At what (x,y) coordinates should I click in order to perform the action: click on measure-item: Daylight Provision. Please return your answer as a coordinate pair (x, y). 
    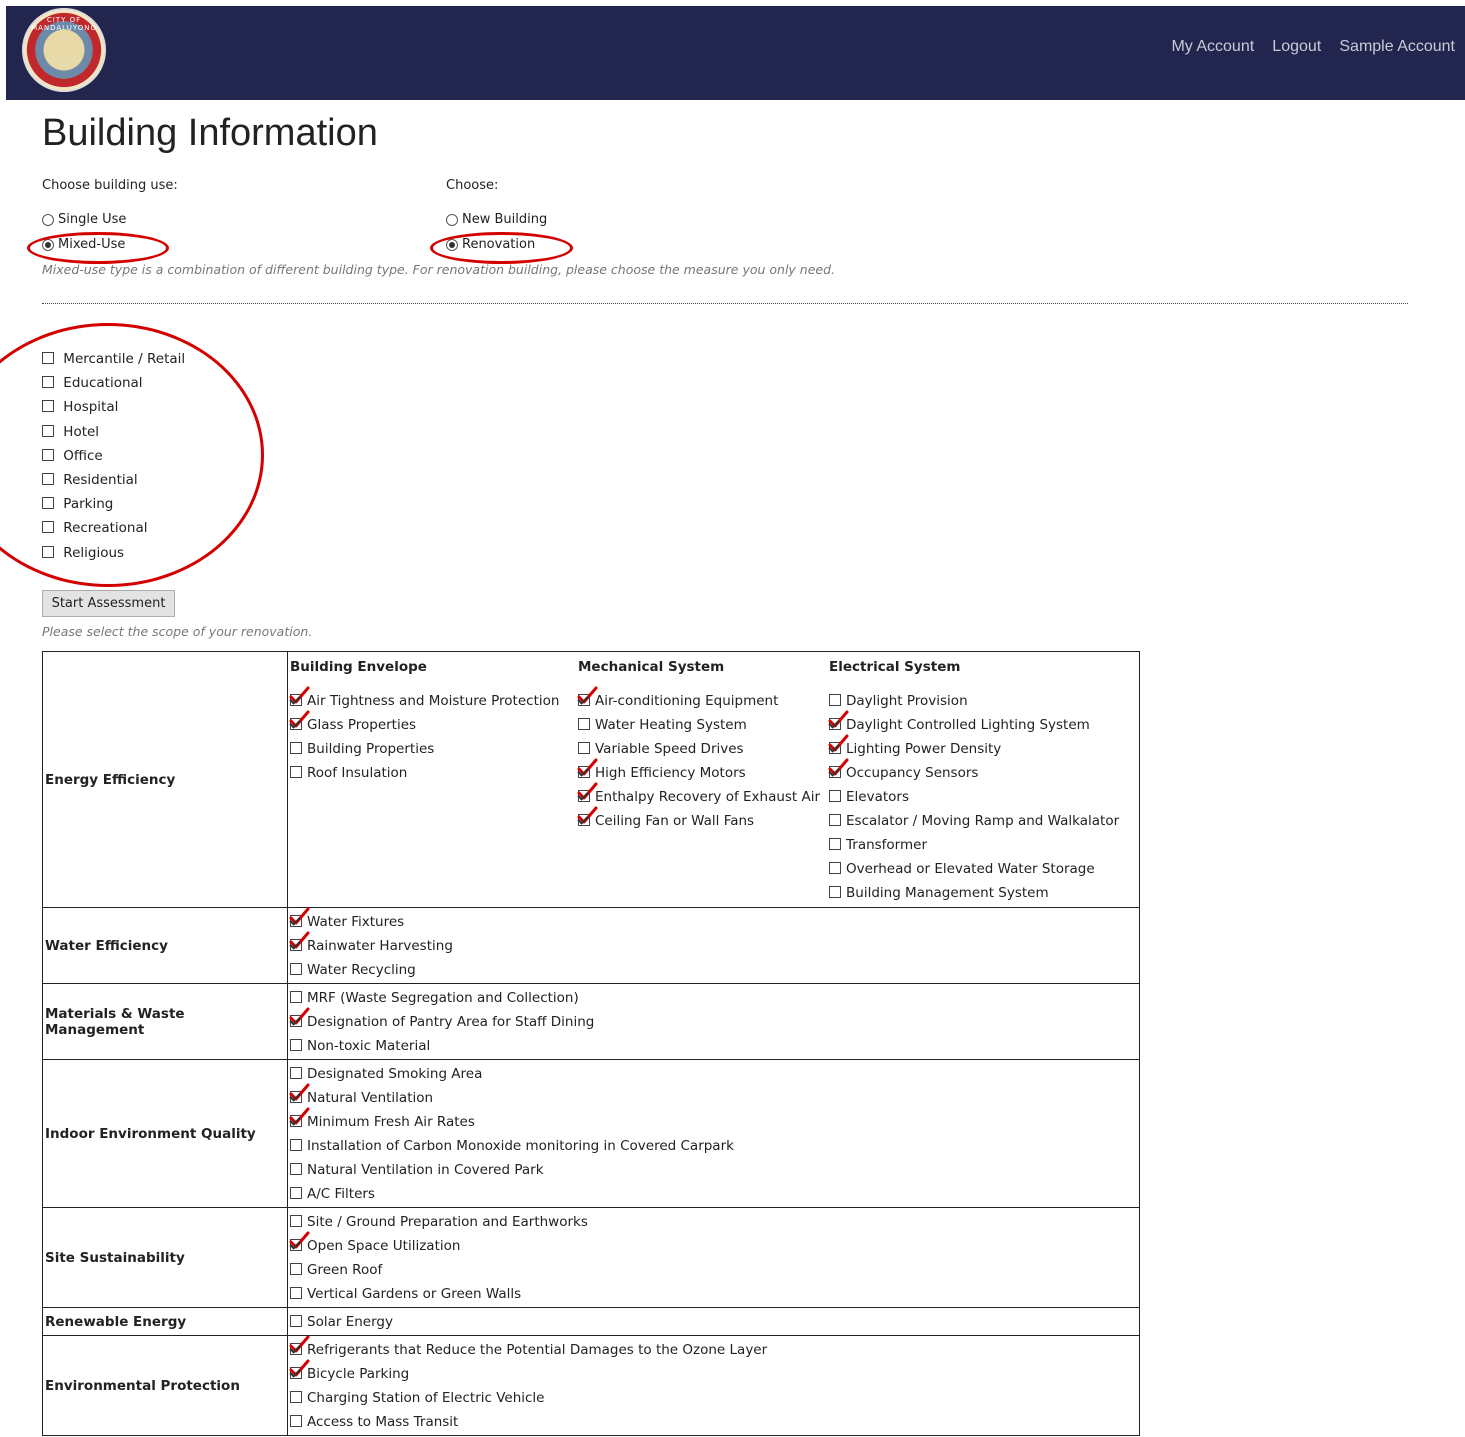
    Looking at the image, I should click on (984, 701).